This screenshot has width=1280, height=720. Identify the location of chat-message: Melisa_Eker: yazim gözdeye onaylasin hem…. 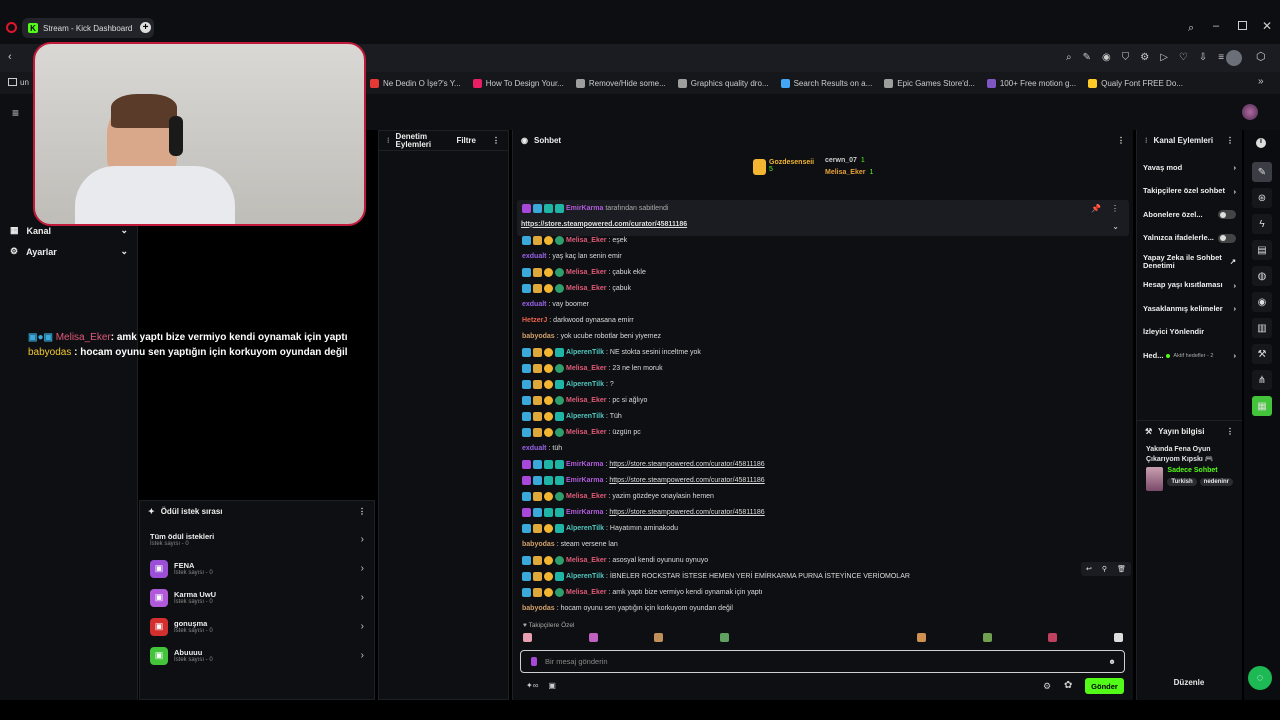
(823, 496).